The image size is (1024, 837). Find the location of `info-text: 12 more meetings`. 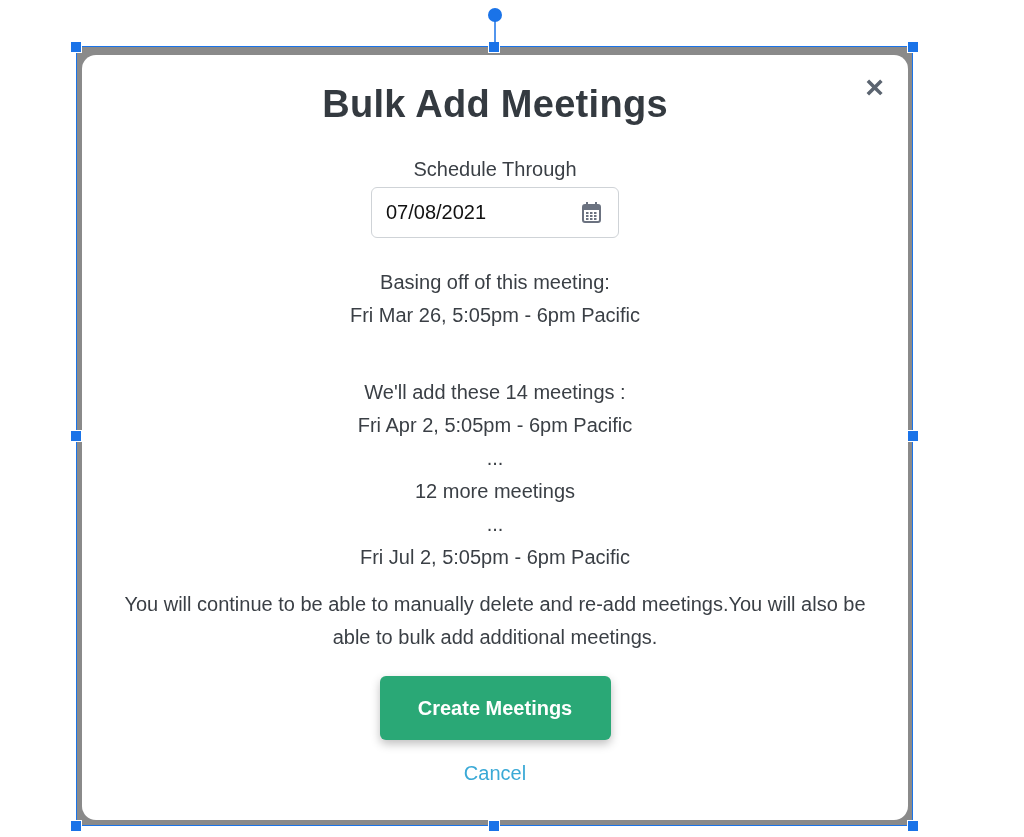

info-text: 12 more meetings is located at coordinates (495, 491).